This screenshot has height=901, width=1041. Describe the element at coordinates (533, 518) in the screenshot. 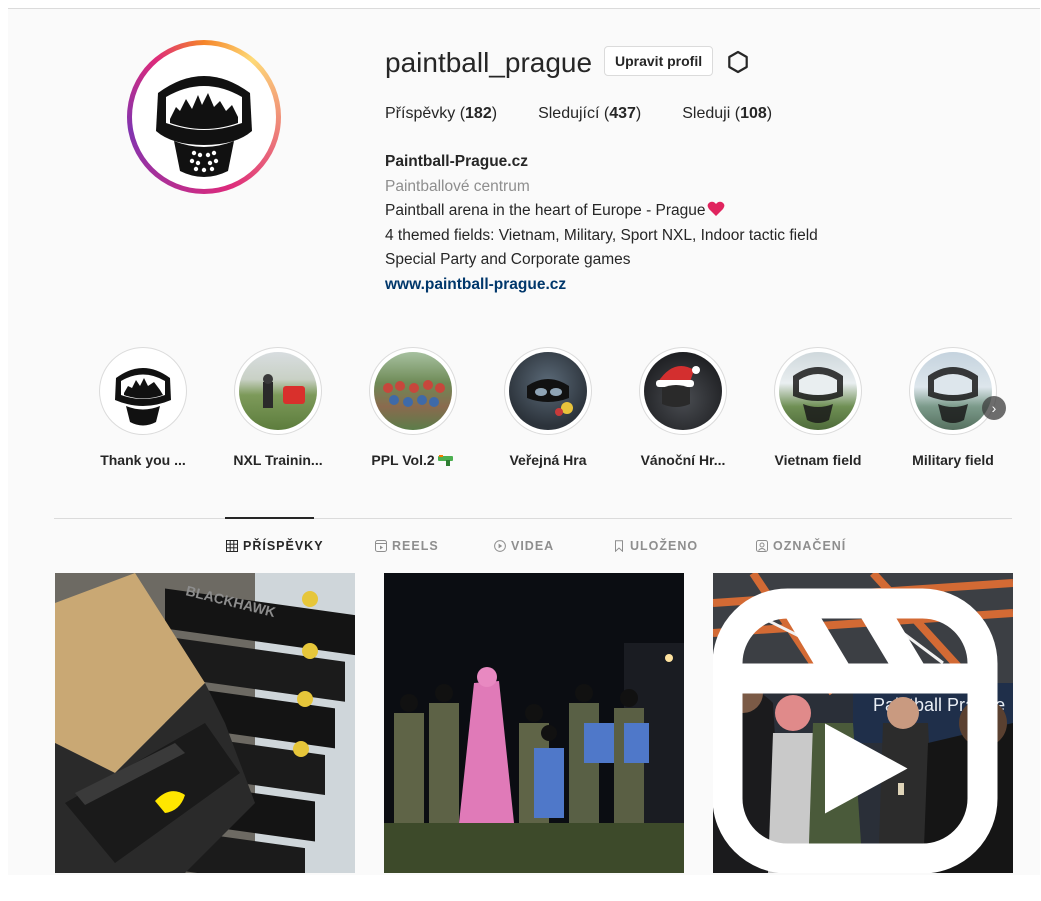

I see `tabs-divider` at that location.